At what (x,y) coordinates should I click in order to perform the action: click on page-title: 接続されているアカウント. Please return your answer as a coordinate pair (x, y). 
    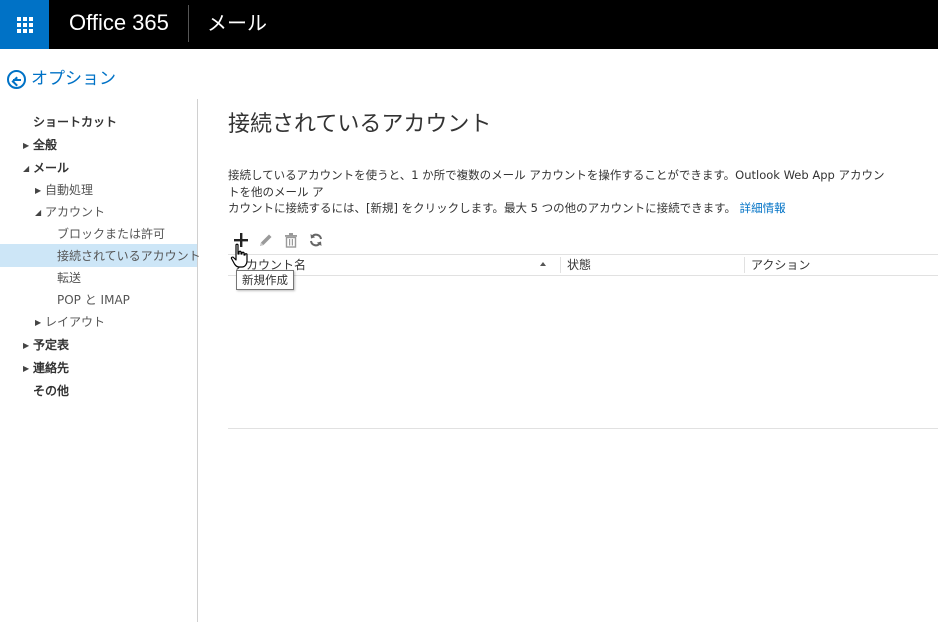
    Looking at the image, I should click on (360, 124).